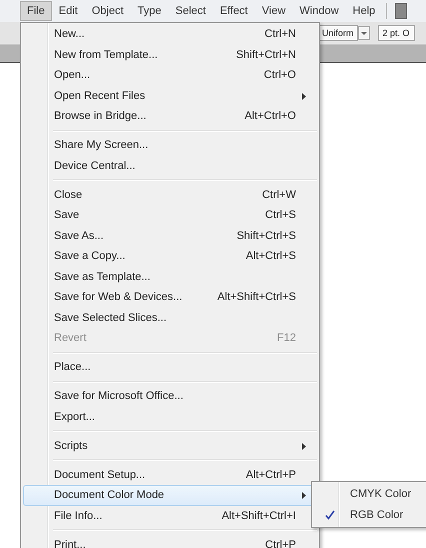 The height and width of the screenshot is (548, 426). Describe the element at coordinates (170, 541) in the screenshot. I see `menu-item: Print... Ctrl+P` at that location.